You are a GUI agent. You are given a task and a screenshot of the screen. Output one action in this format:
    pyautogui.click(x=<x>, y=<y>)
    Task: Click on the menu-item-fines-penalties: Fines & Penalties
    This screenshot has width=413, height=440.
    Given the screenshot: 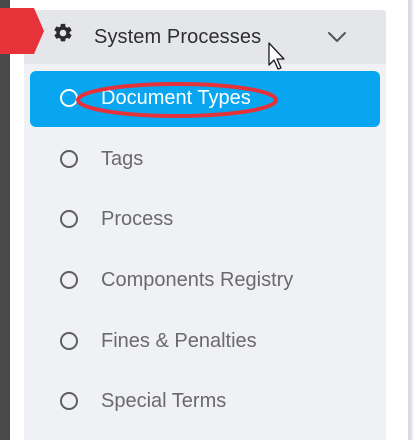 What is the action you would take?
    pyautogui.click(x=205, y=342)
    